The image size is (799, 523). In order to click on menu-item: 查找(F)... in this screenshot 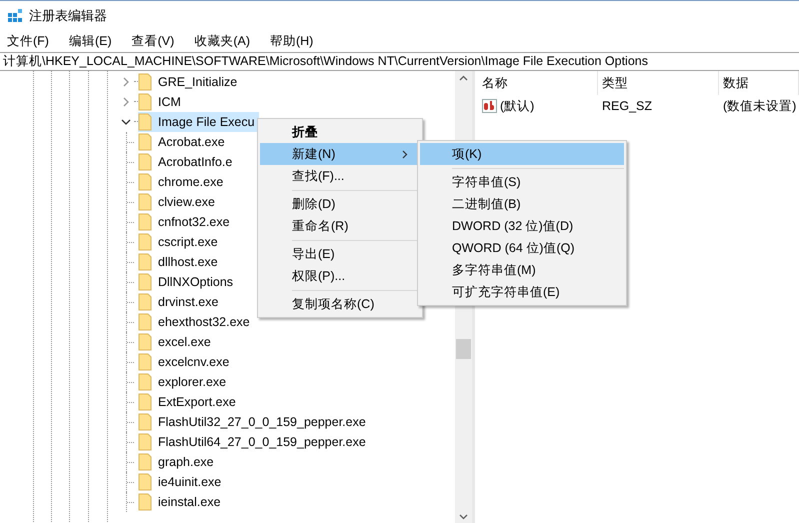, I will do `click(340, 176)`.